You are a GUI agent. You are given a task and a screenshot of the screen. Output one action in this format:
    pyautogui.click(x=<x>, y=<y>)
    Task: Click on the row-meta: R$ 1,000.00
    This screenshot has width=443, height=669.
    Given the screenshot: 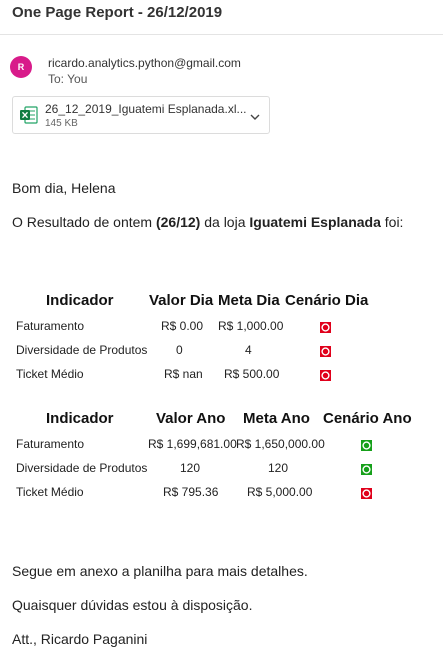 What is the action you would take?
    pyautogui.click(x=251, y=326)
    